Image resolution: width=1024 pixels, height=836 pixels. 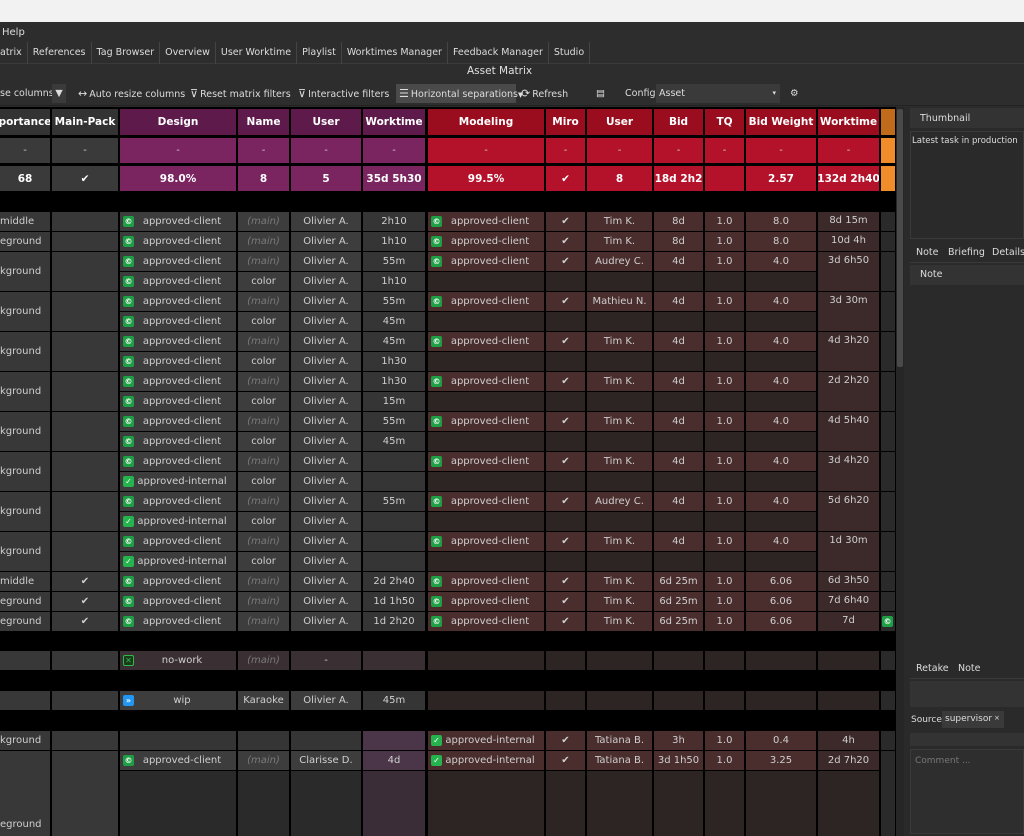 What do you see at coordinates (724, 150) in the screenshot?
I see `filter-tq: -` at bounding box center [724, 150].